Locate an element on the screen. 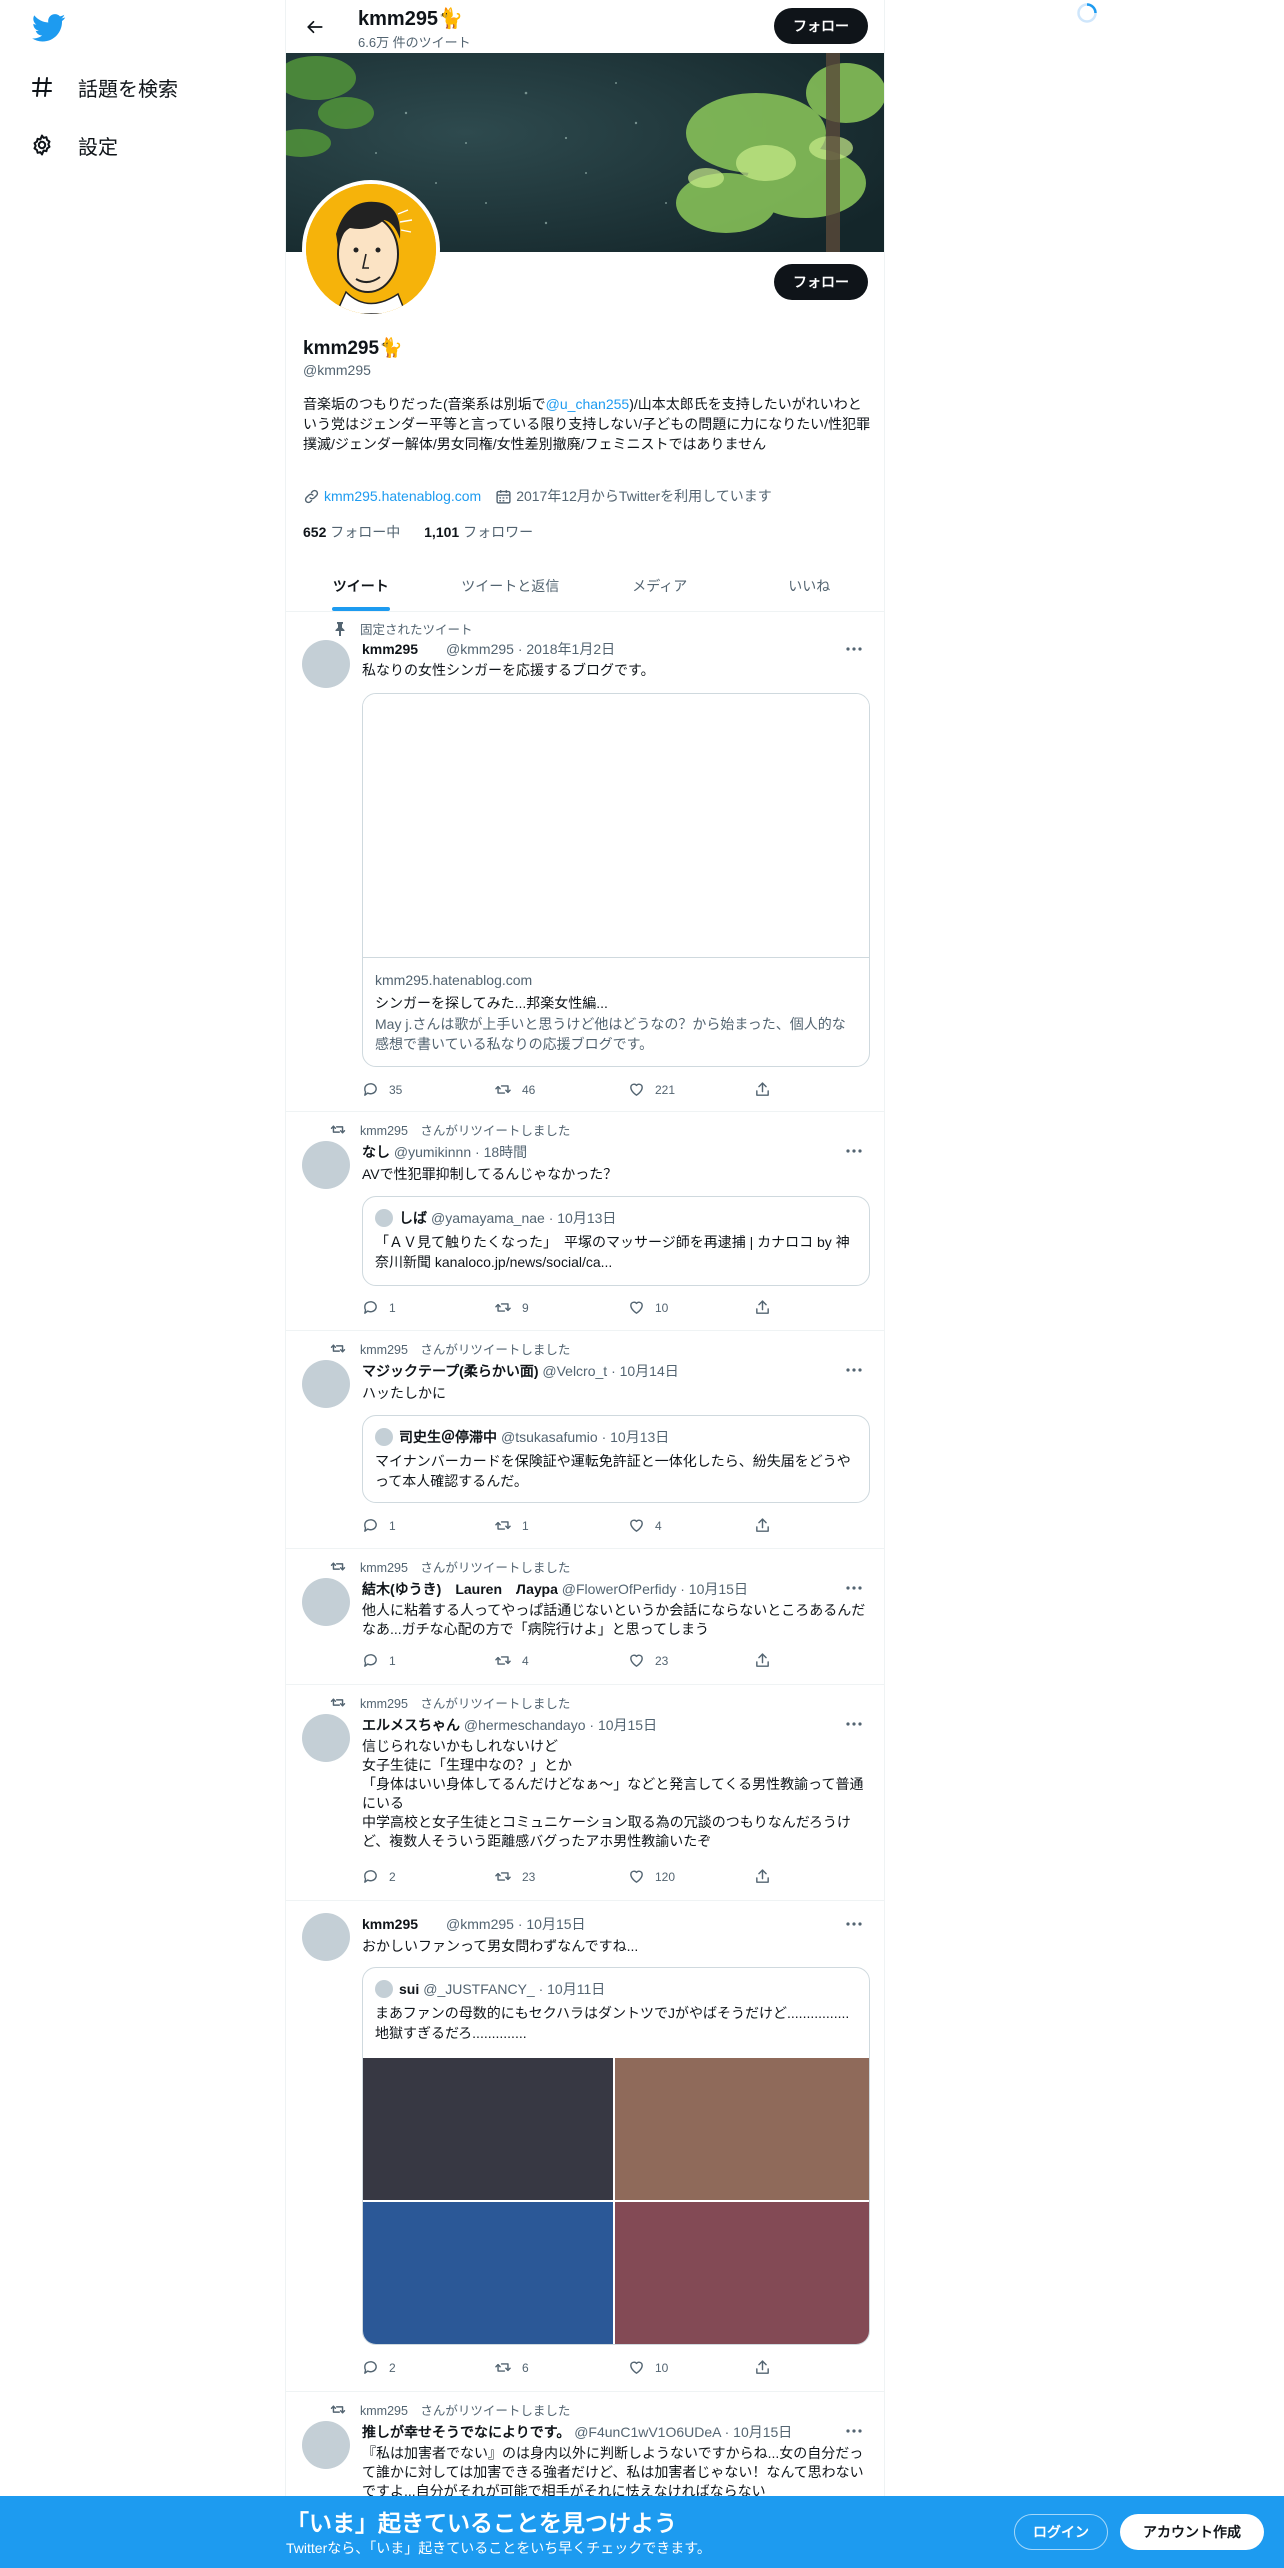  tweet-text: 私なりの女性シンガーを応援するブログです。 is located at coordinates (508, 670).